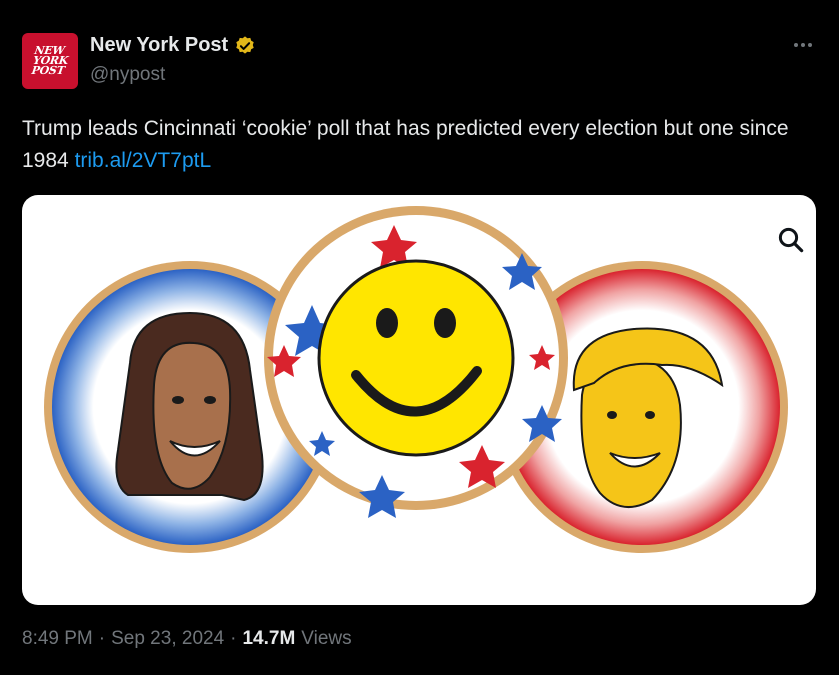 Image resolution: width=839 pixels, height=675 pixels. What do you see at coordinates (803, 45) in the screenshot?
I see `more-dots-icon` at bounding box center [803, 45].